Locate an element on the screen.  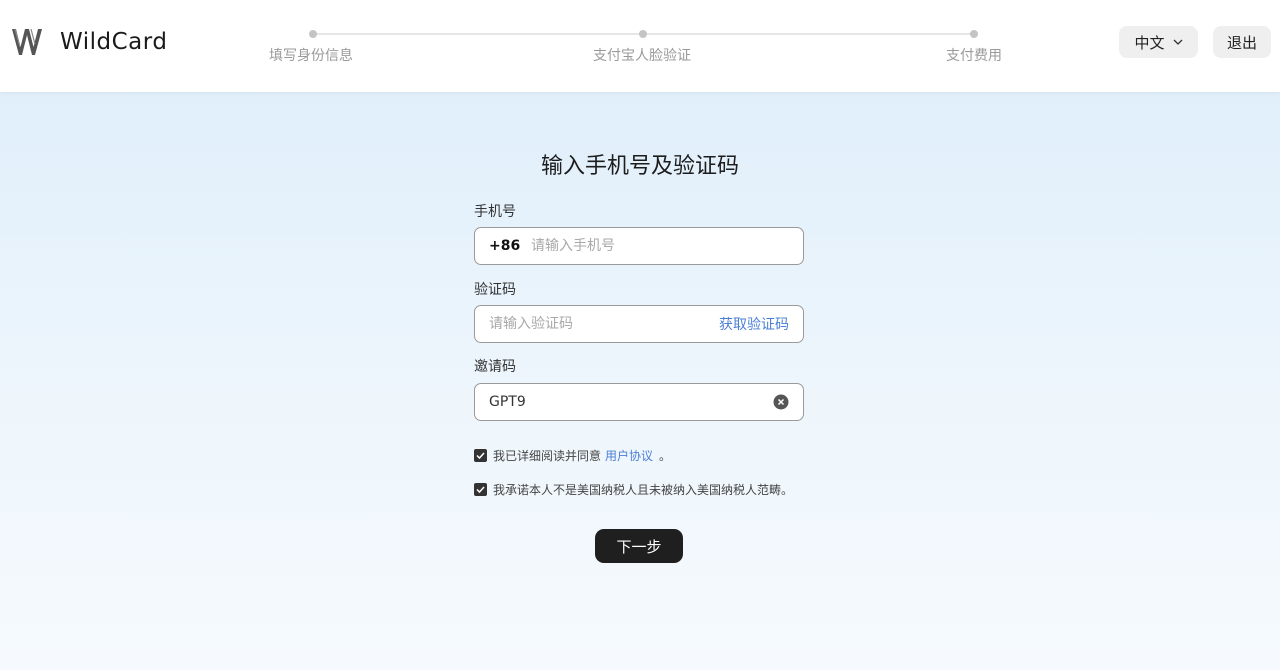
agree-terms-row: 我已详细阅读并同意 用户协议 。 is located at coordinates (572, 455).